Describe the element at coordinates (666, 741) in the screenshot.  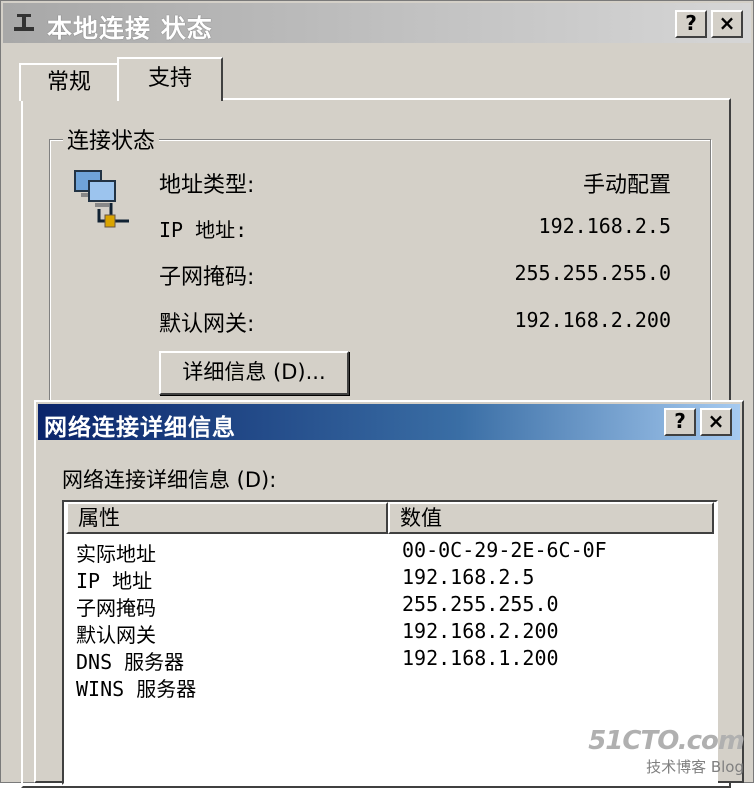
I see `watermark-site: 51CTO.com` at that location.